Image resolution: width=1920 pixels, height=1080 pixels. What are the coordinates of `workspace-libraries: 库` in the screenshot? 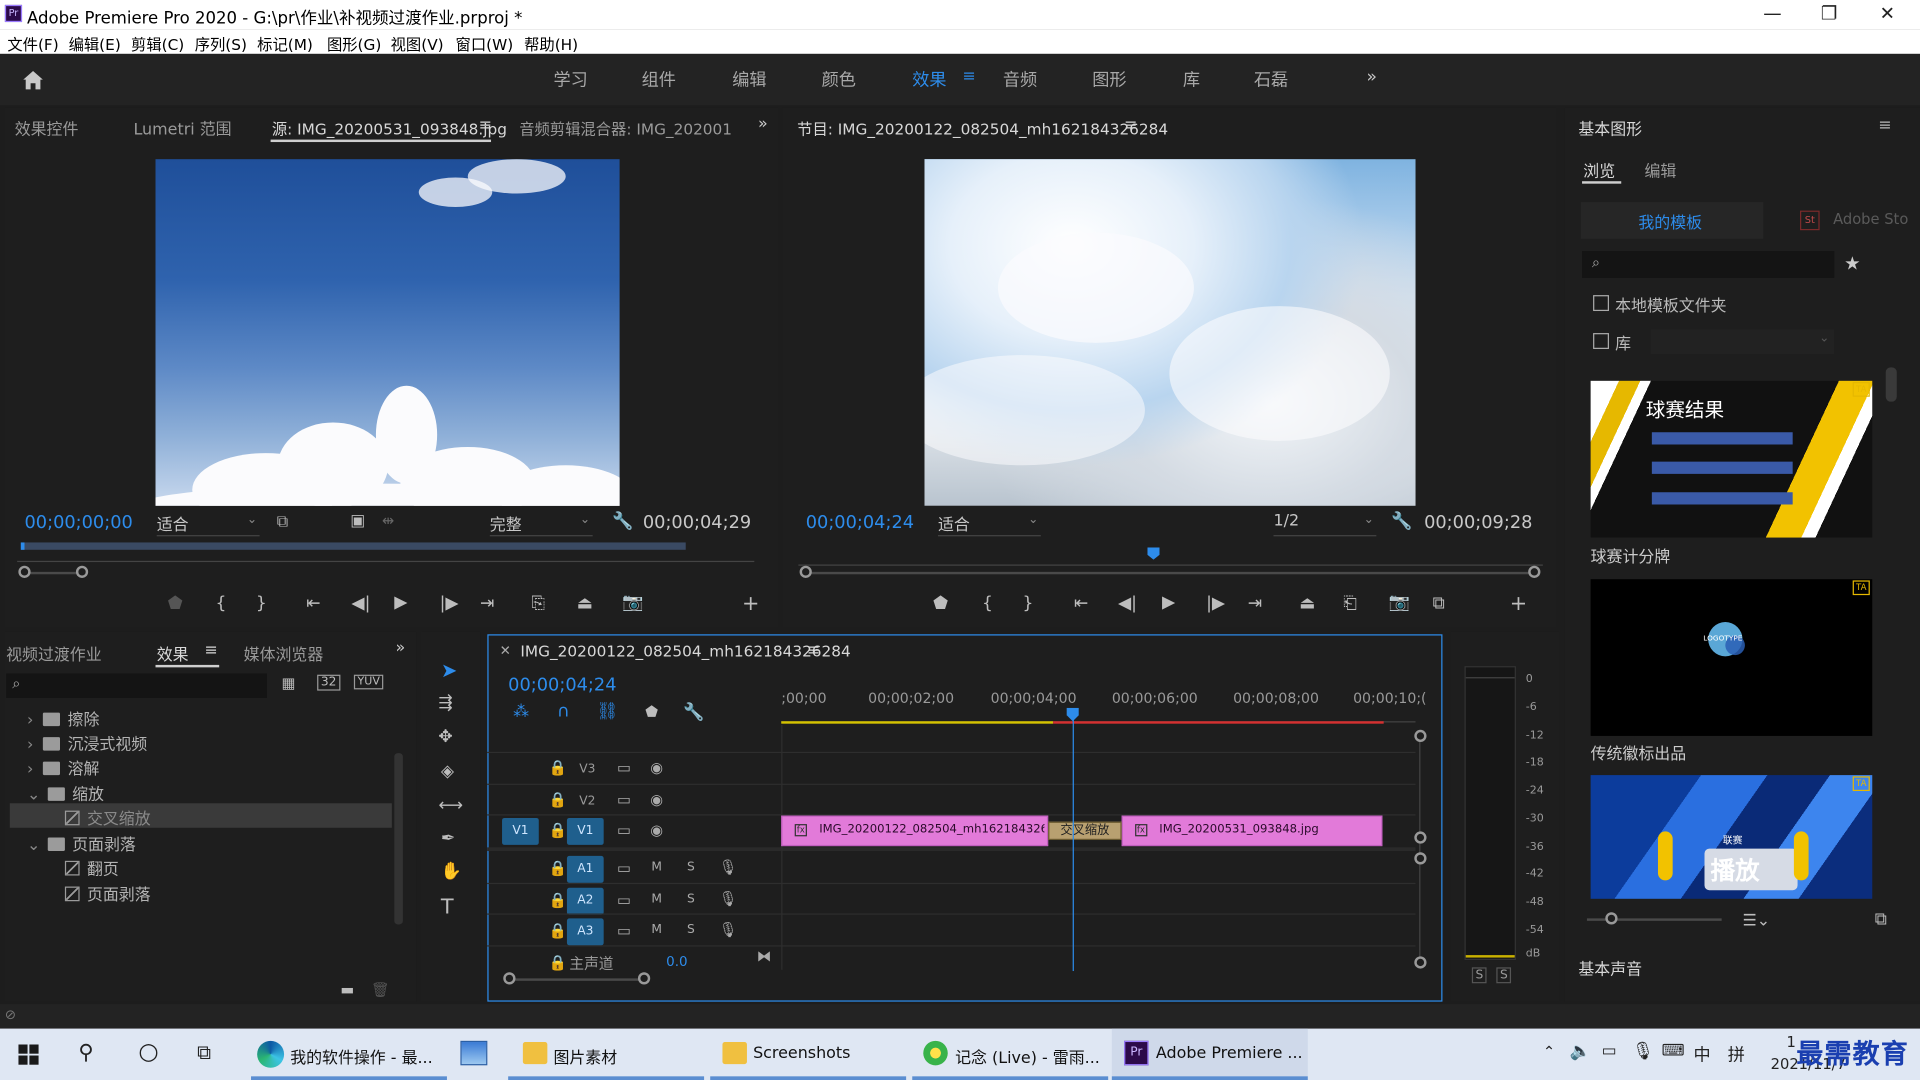 It's located at (1191, 79).